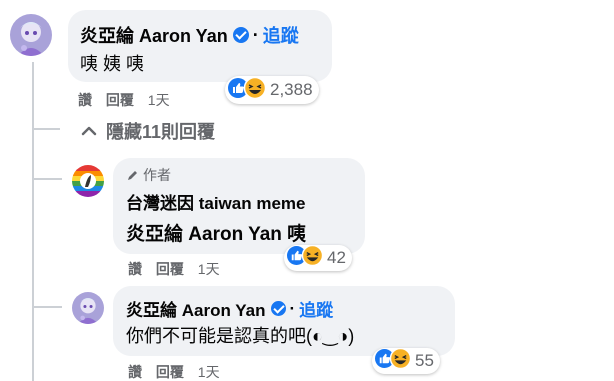  What do you see at coordinates (154, 35) in the screenshot?
I see `author-name: 炎亞綸 Aaron Yan` at bounding box center [154, 35].